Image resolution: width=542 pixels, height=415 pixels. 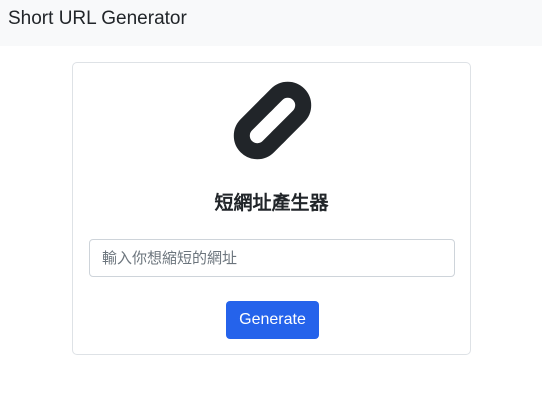 What do you see at coordinates (271, 203) in the screenshot?
I see `card-title: 短網址產生器` at bounding box center [271, 203].